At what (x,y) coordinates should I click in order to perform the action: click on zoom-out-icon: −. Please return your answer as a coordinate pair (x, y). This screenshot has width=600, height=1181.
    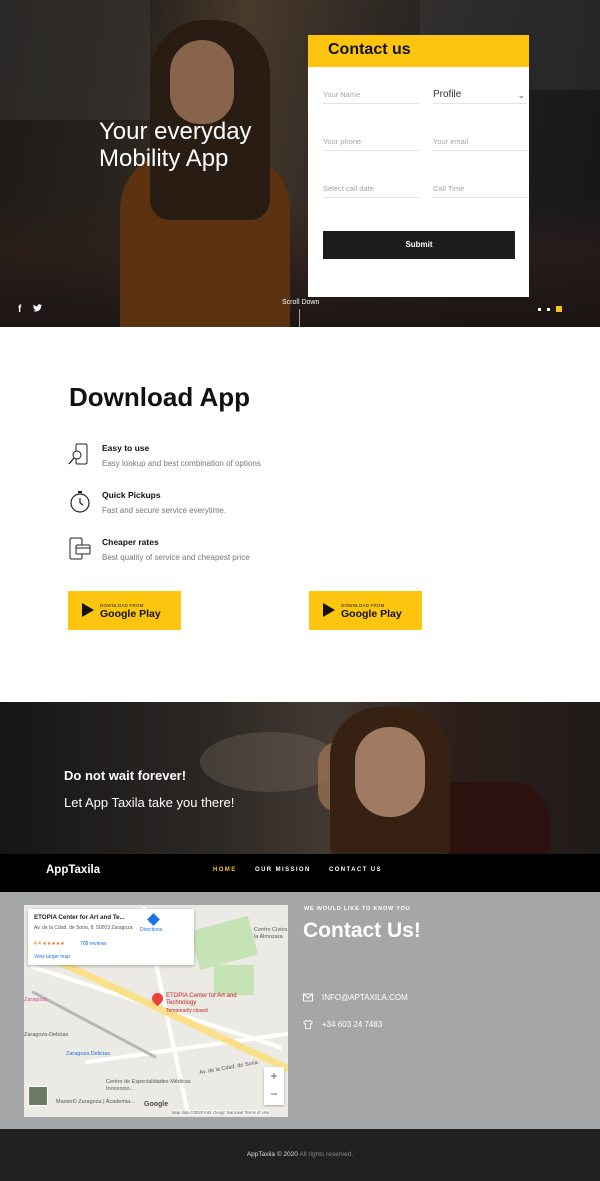
    Looking at the image, I should click on (274, 1094).